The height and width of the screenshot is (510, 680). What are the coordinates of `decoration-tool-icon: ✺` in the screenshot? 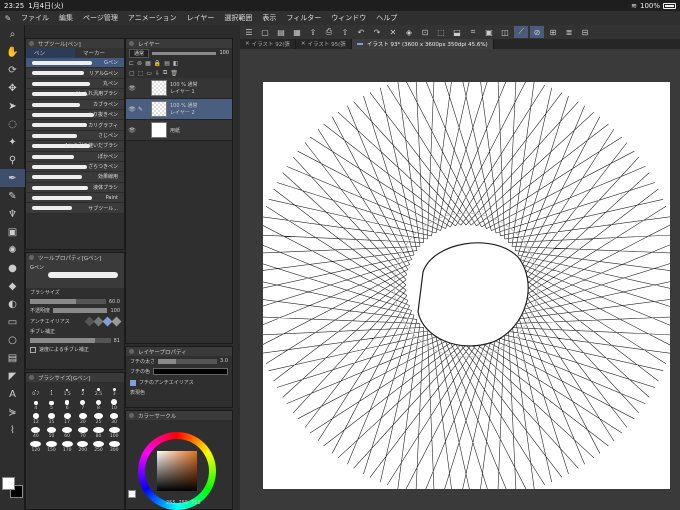 It's located at (12, 250).